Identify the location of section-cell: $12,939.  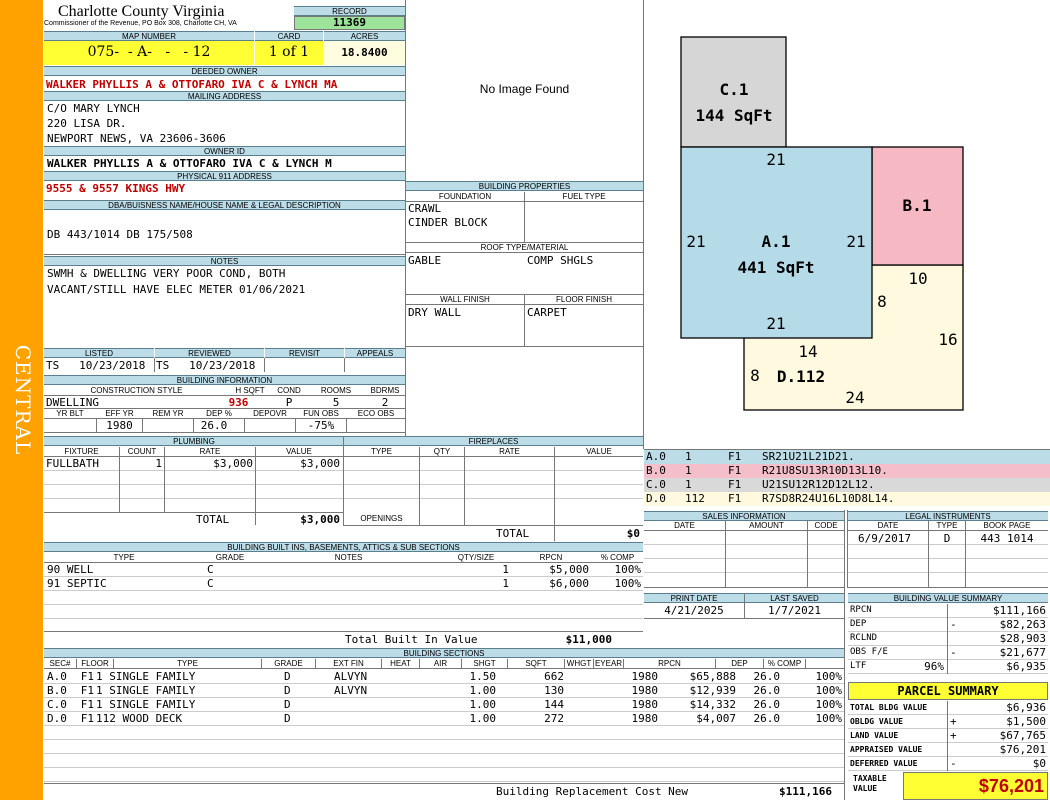
(712, 690).